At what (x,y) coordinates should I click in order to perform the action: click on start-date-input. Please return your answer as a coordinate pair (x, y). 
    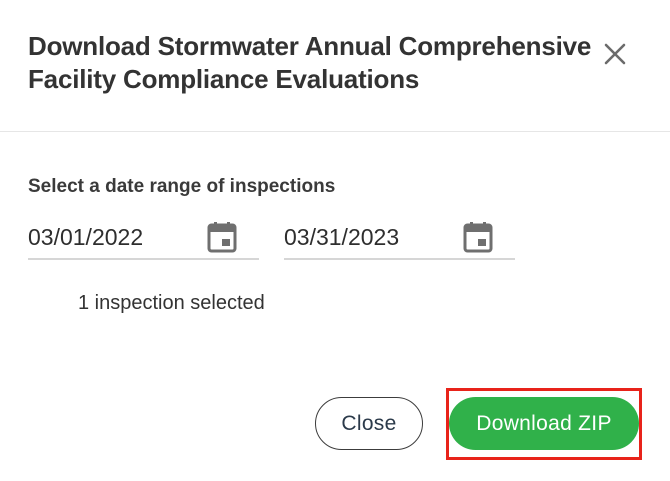
    Looking at the image, I should click on (113, 237).